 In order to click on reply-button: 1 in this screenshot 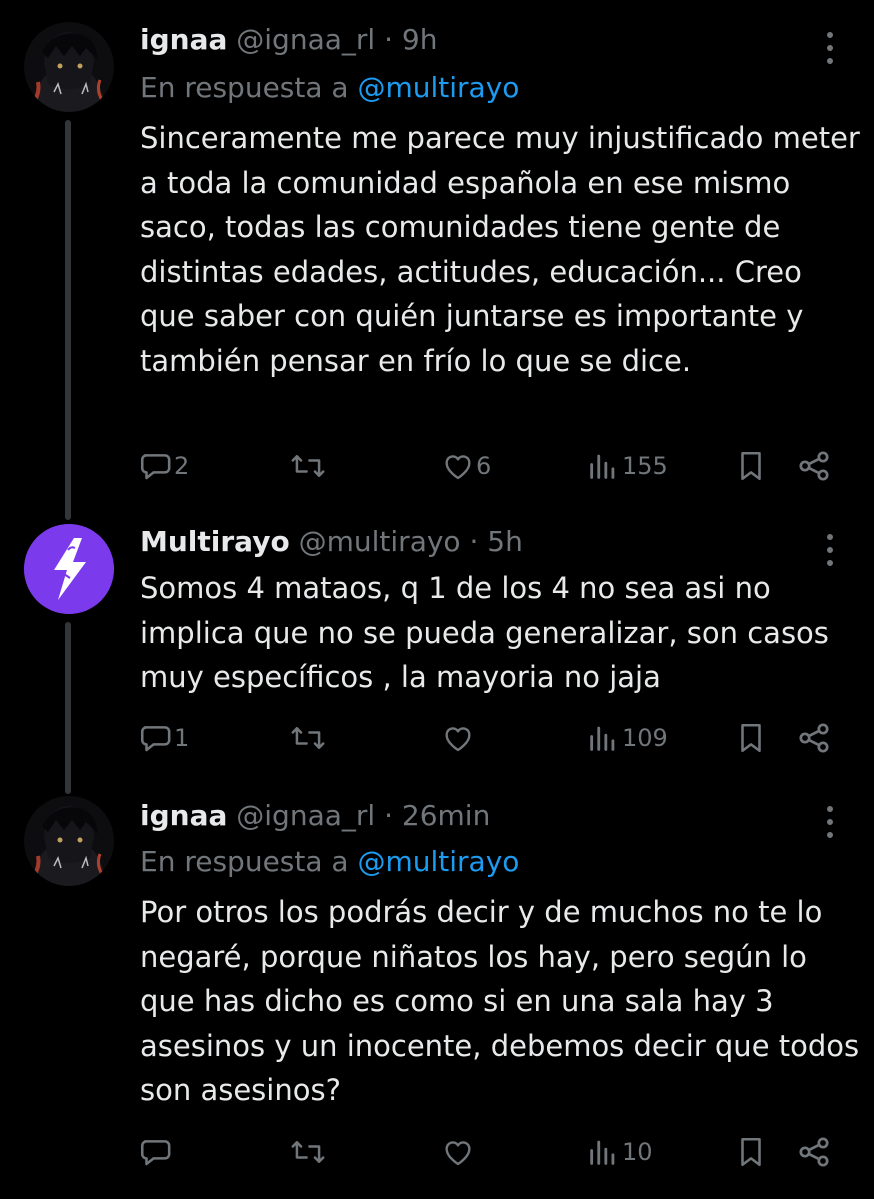, I will do `click(163, 738)`.